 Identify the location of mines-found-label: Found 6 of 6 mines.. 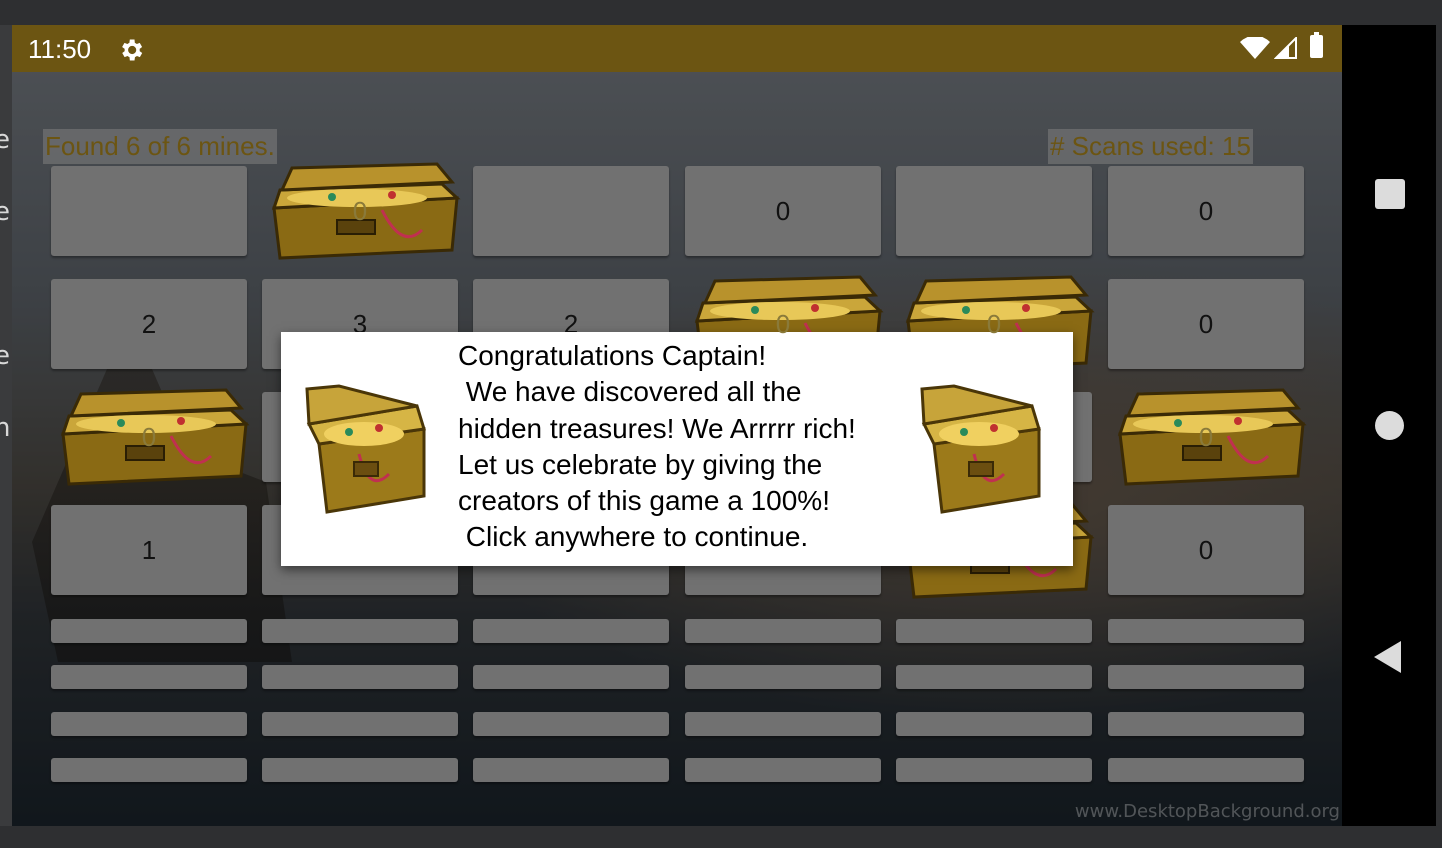
(160, 146).